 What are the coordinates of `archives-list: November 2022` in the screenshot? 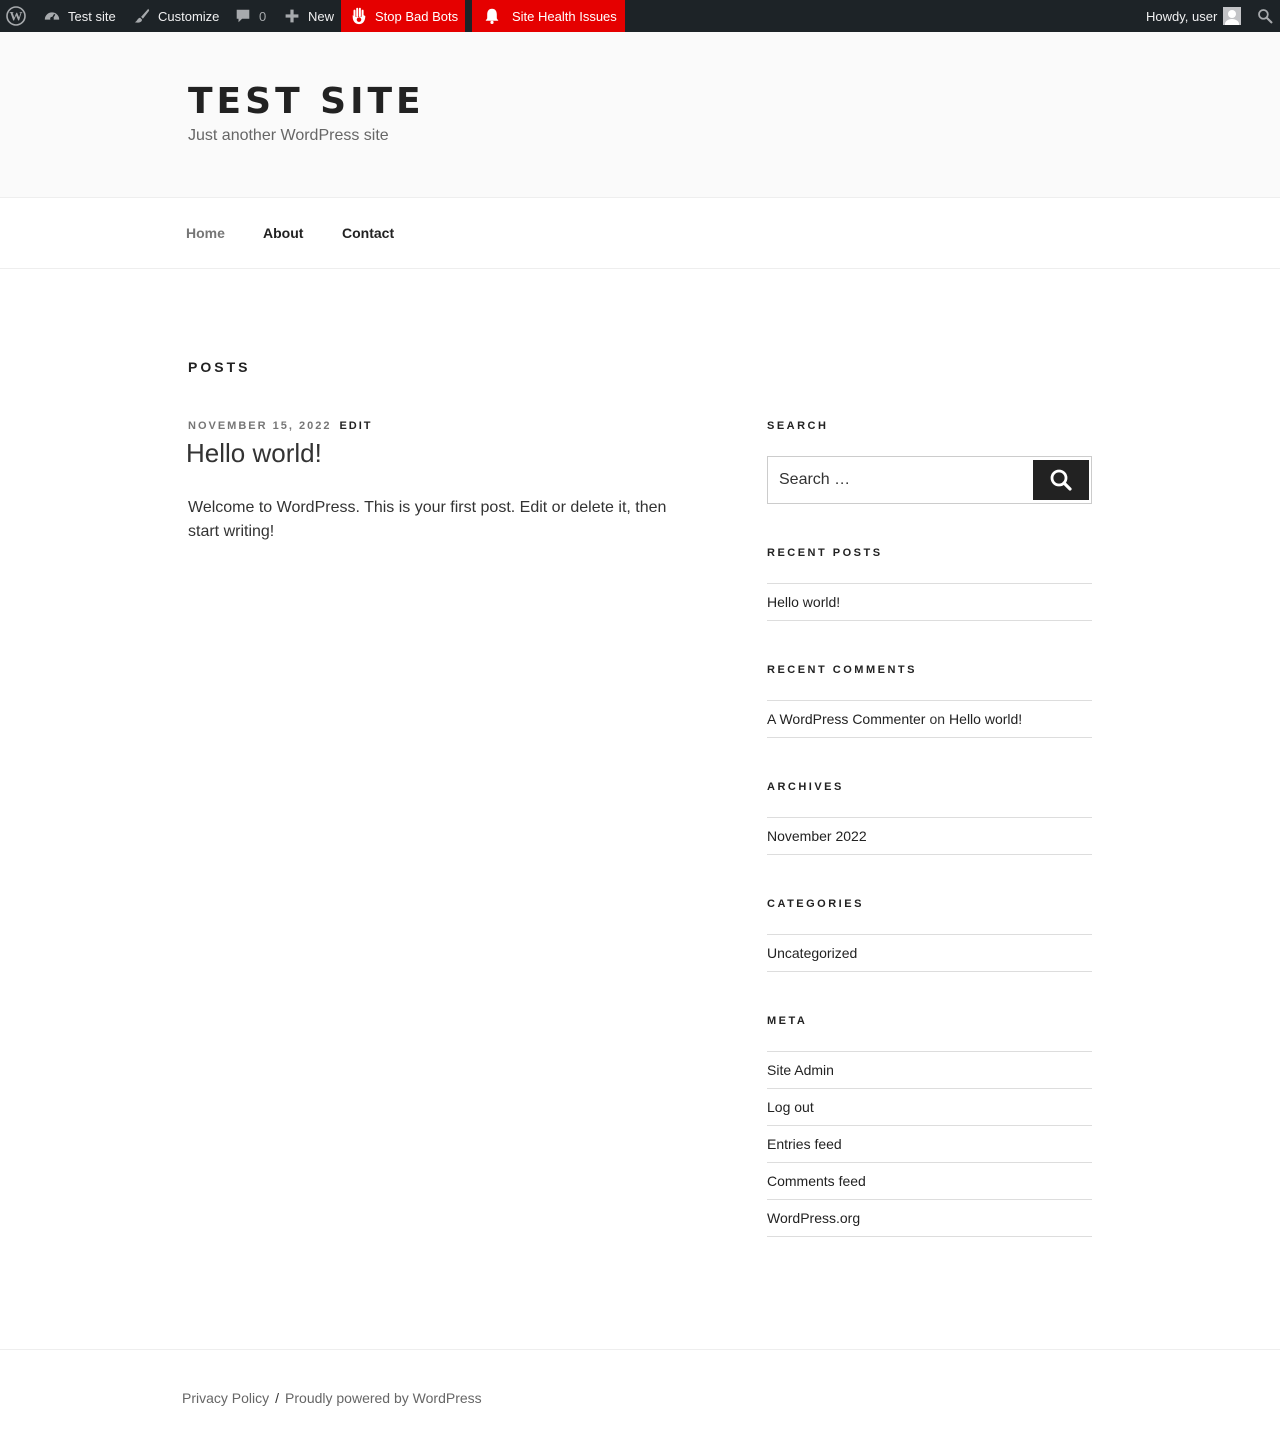 It's located at (929, 836).